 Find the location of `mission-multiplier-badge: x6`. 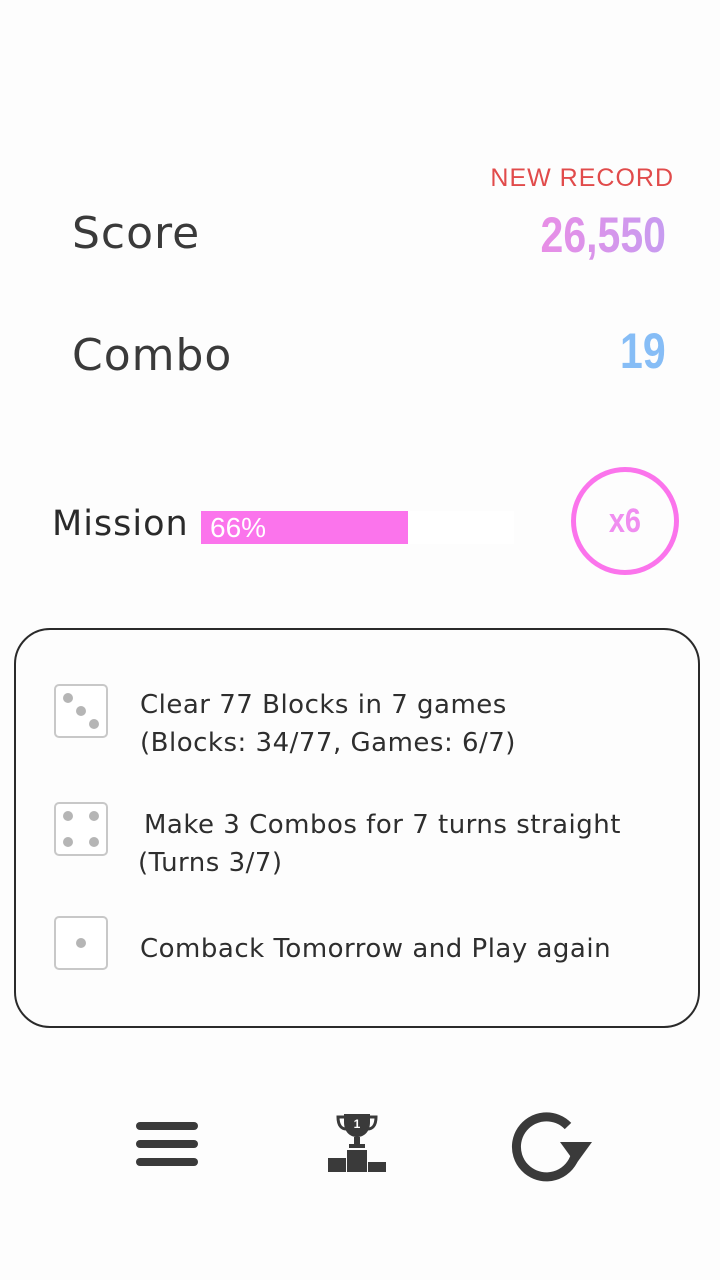

mission-multiplier-badge: x6 is located at coordinates (625, 521).